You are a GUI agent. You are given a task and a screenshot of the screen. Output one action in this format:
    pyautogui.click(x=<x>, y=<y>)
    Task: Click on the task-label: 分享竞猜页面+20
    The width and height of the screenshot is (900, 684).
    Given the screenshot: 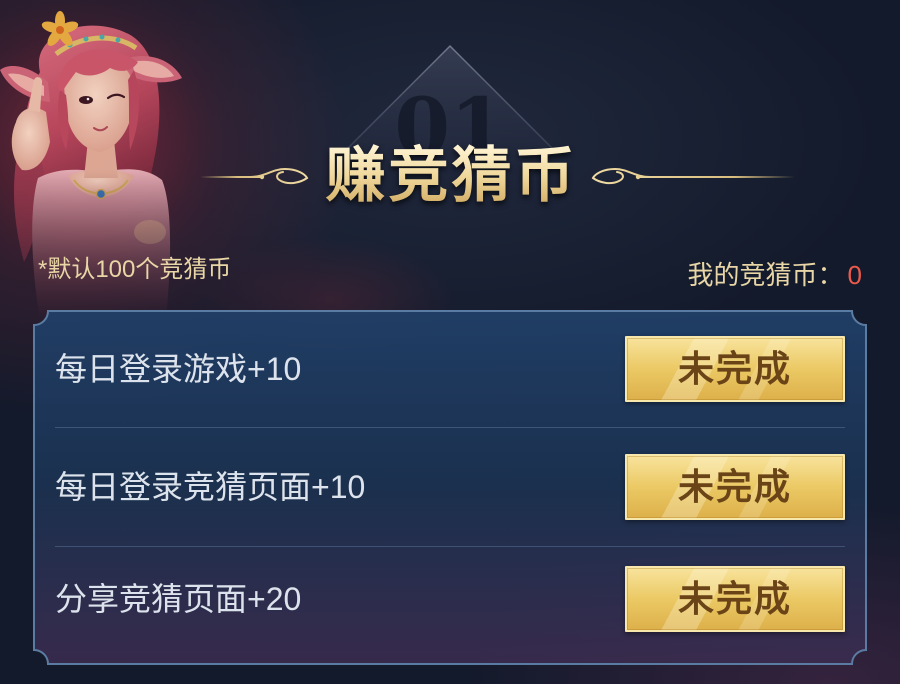 What is the action you would take?
    pyautogui.click(x=178, y=598)
    